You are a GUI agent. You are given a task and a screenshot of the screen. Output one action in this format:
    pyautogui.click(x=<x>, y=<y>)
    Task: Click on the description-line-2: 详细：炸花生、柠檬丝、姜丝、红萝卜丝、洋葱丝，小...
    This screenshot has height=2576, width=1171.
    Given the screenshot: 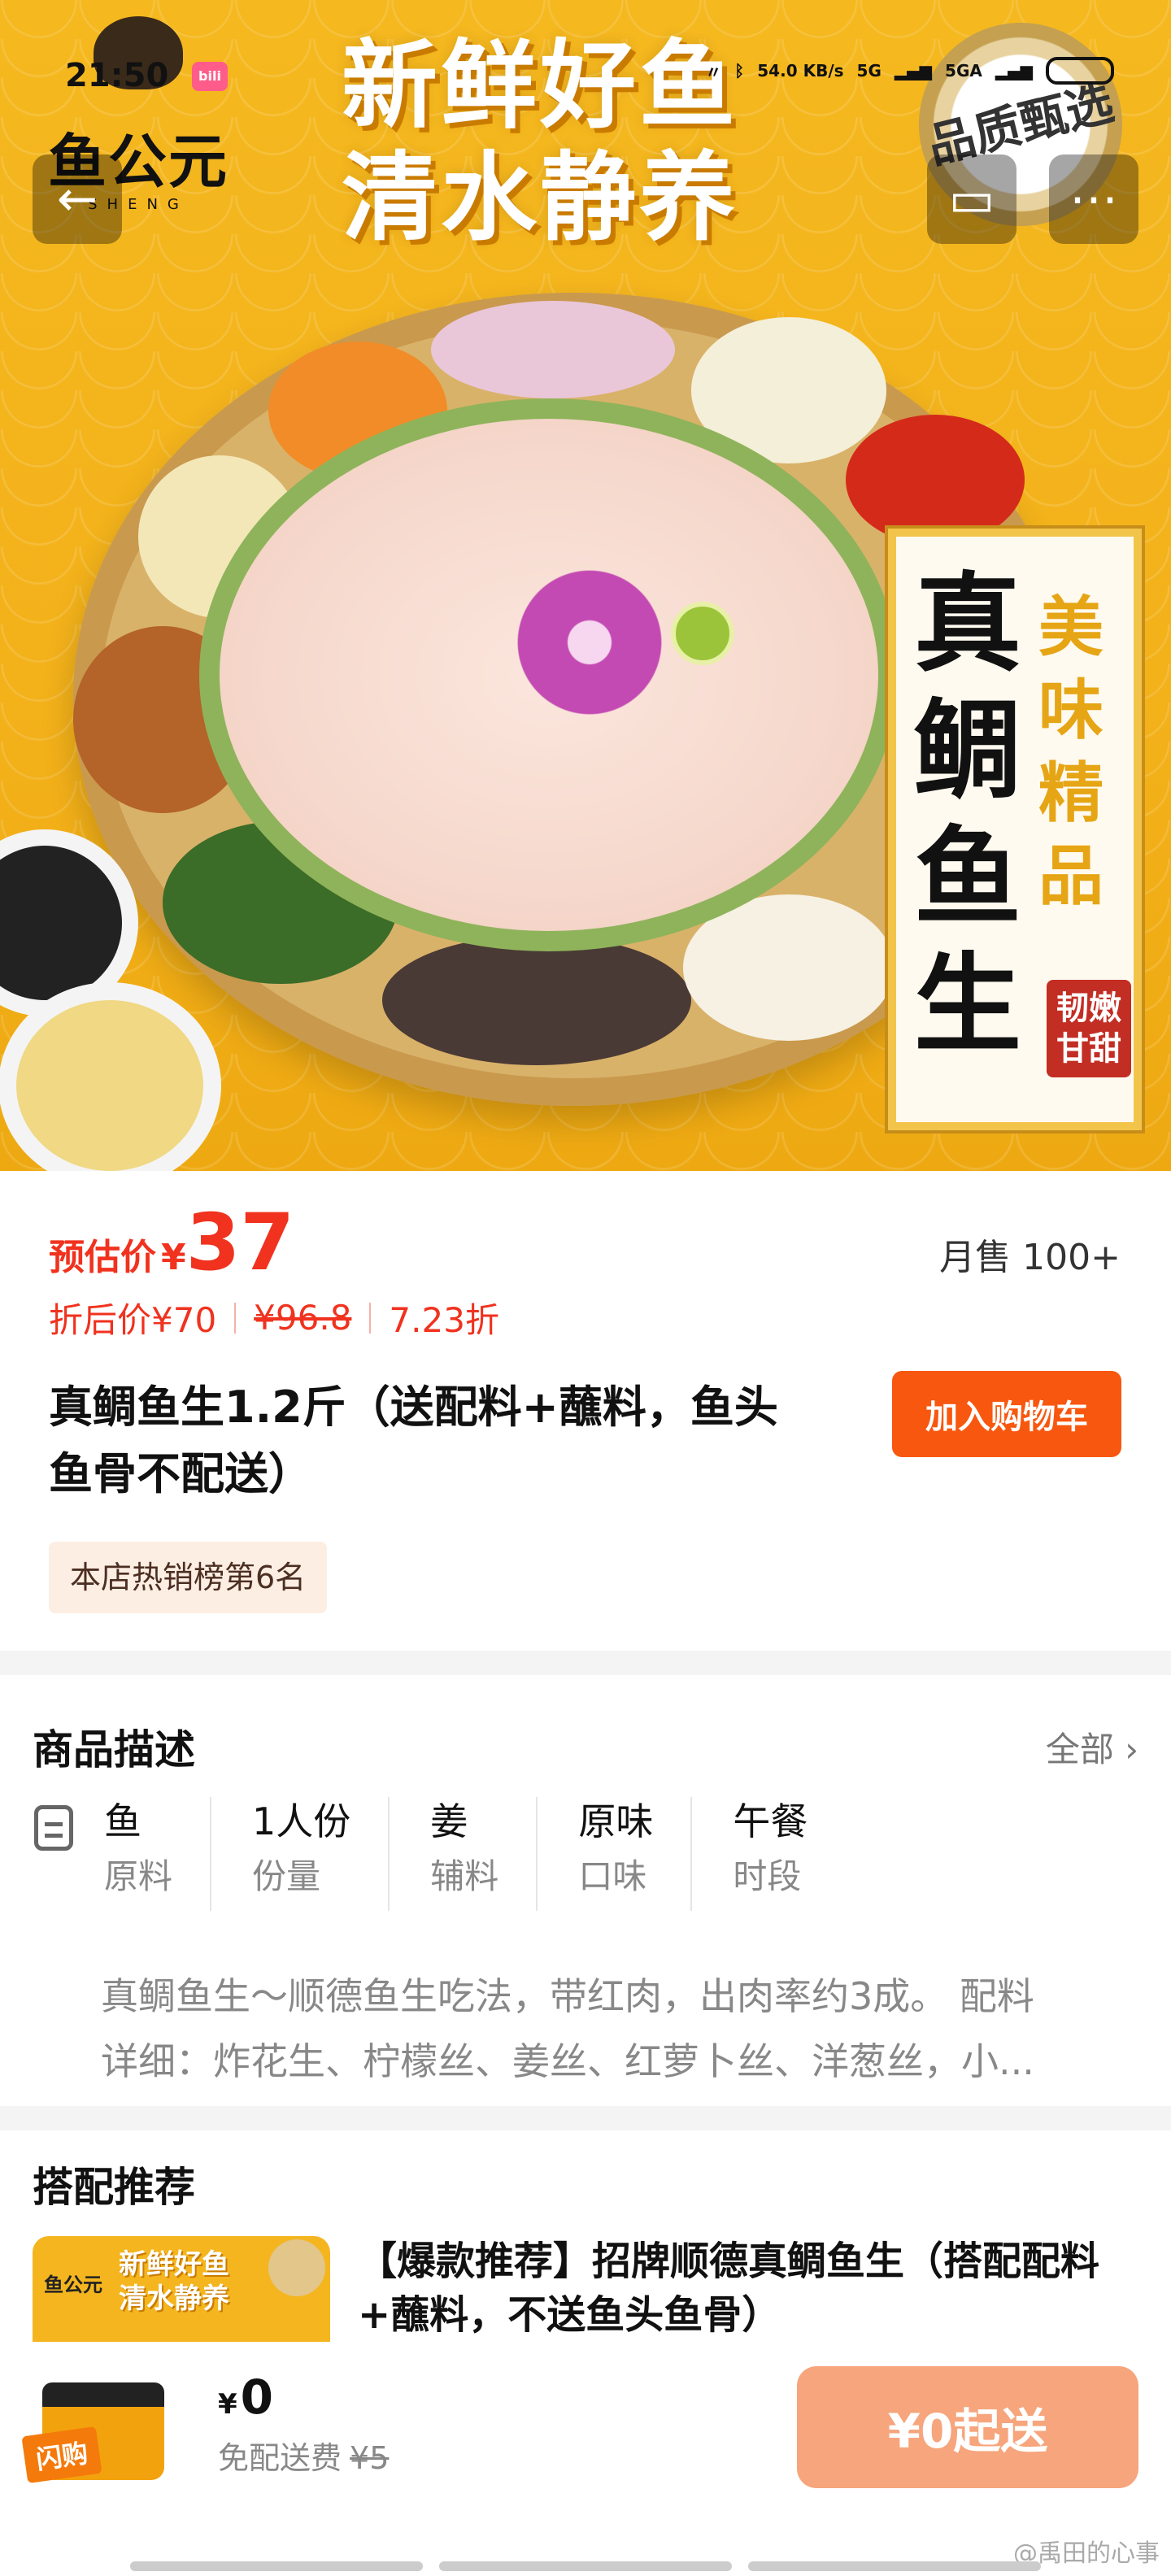 What is the action you would take?
    pyautogui.click(x=567, y=2061)
    